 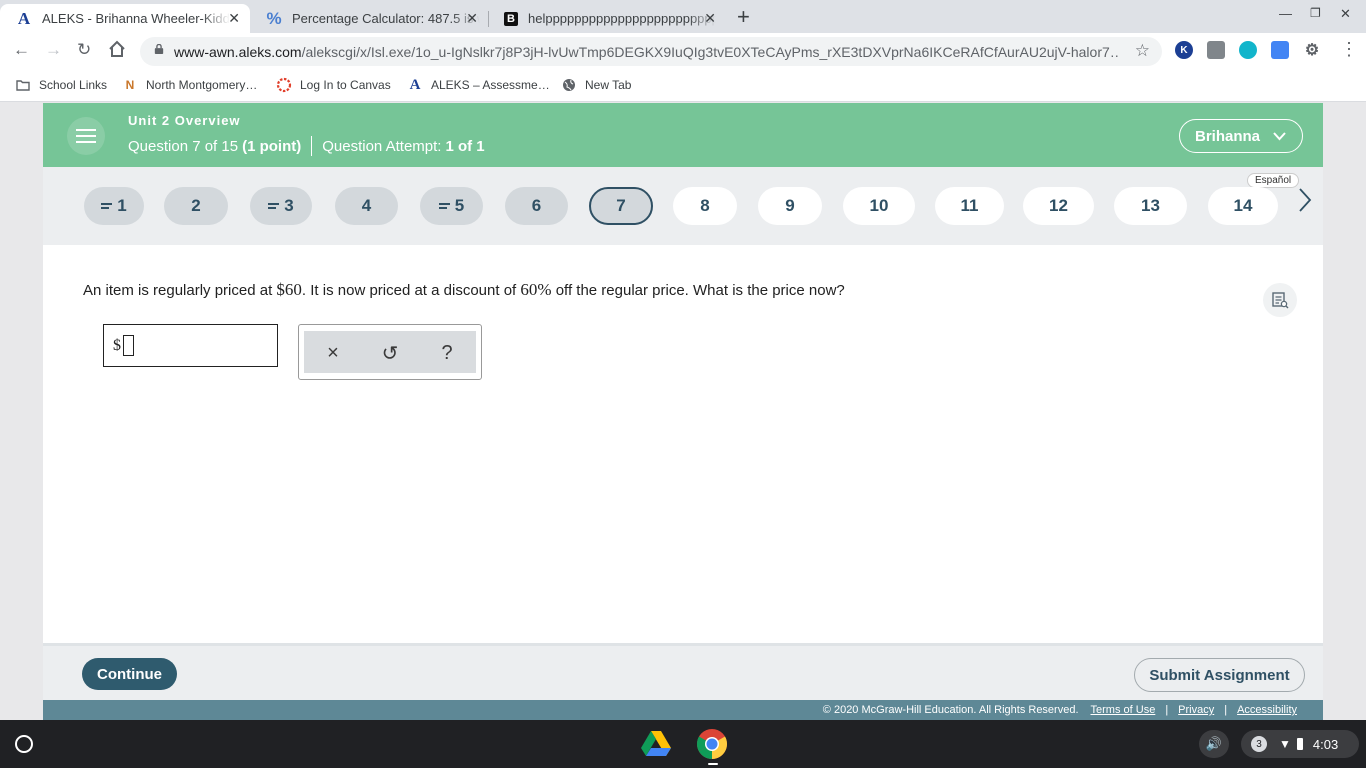 What do you see at coordinates (743, 17) in the screenshot?
I see `new-tab-plus-icon: +` at bounding box center [743, 17].